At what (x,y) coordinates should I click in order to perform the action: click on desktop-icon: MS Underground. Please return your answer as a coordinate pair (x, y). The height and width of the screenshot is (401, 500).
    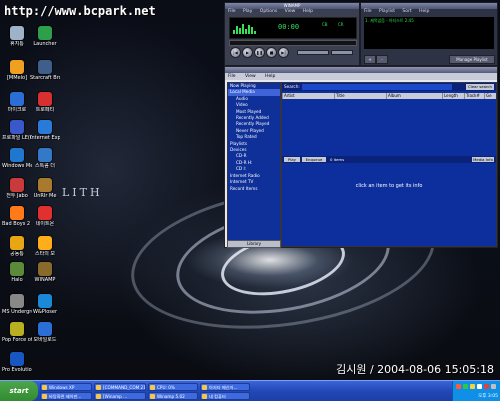
    Looking at the image, I should click on (17, 304).